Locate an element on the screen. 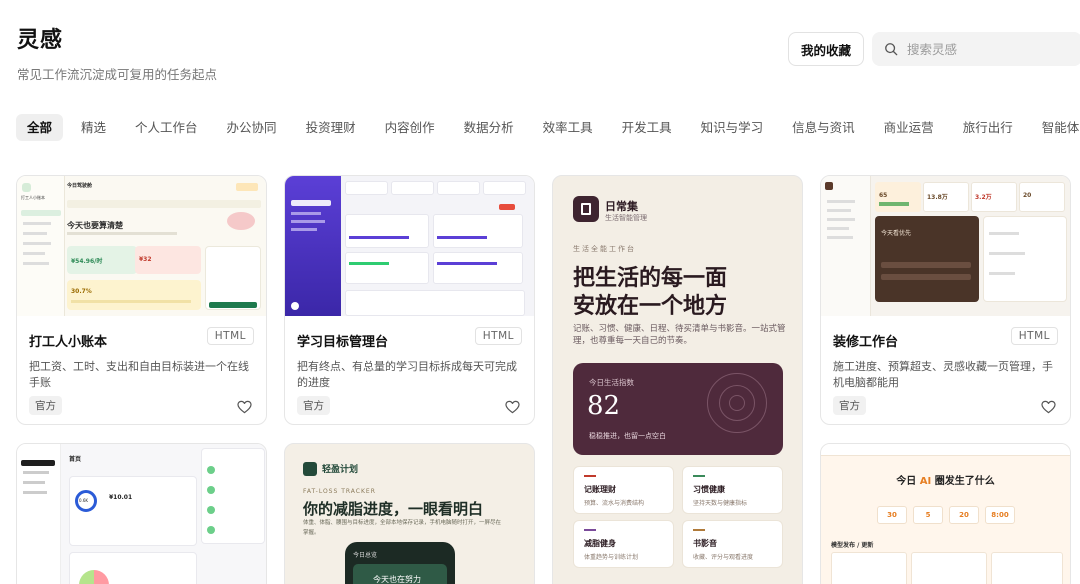  mini-stat-hourly: ¥54.96/时 is located at coordinates (87, 261).